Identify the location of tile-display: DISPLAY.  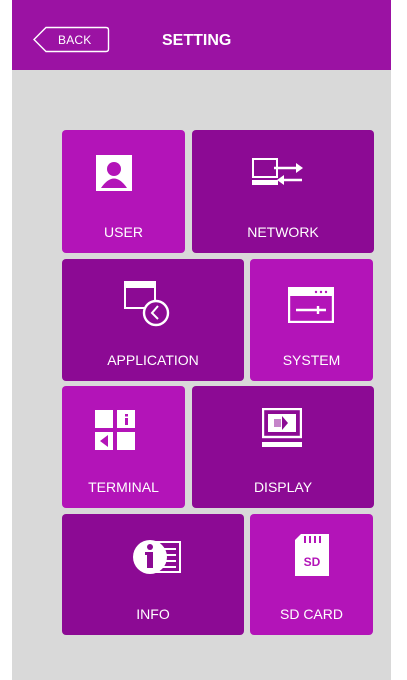
(283, 447).